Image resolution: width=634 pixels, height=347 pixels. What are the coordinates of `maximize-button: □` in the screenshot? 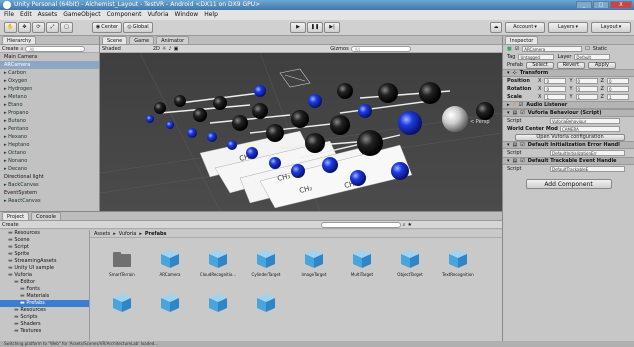 It's located at (601, 5).